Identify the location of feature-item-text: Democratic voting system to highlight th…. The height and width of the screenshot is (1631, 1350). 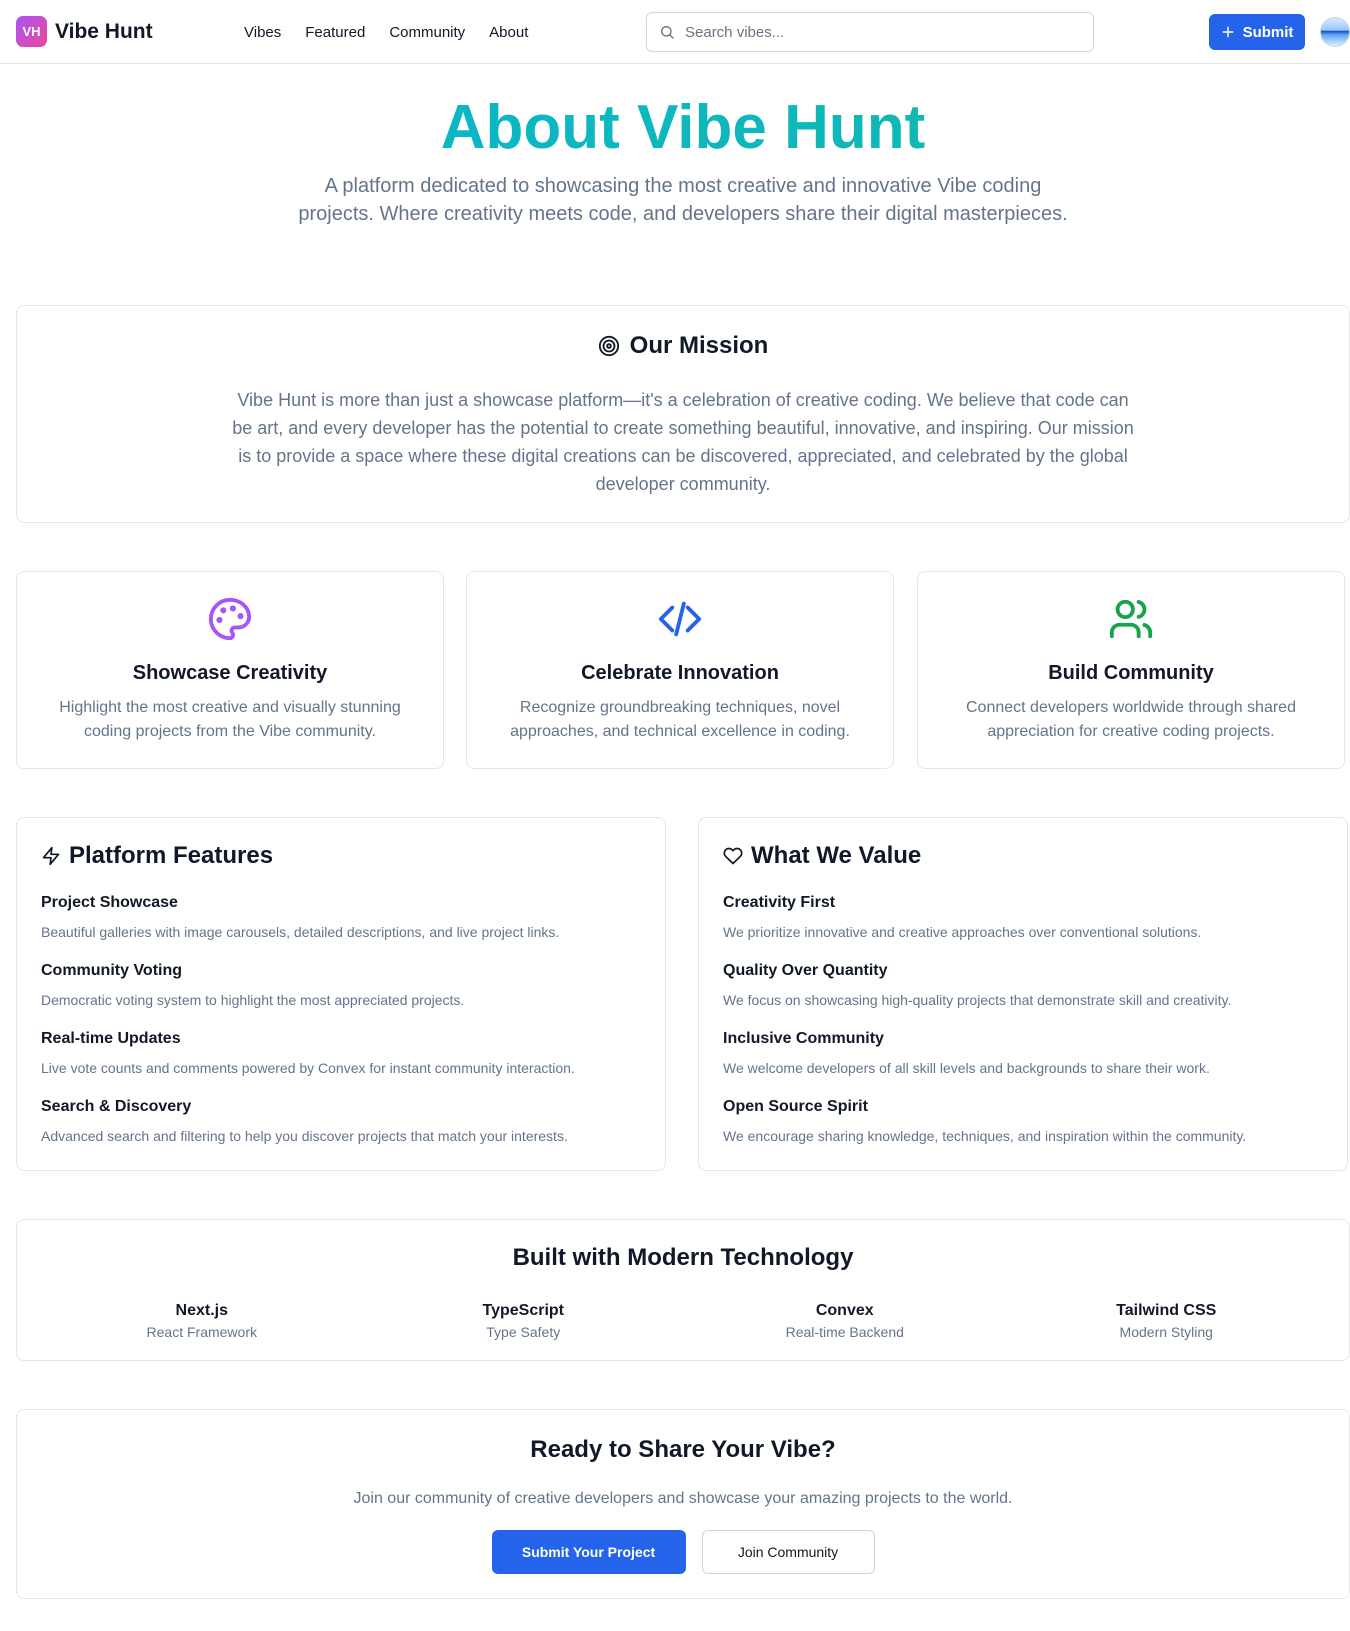
(253, 1000).